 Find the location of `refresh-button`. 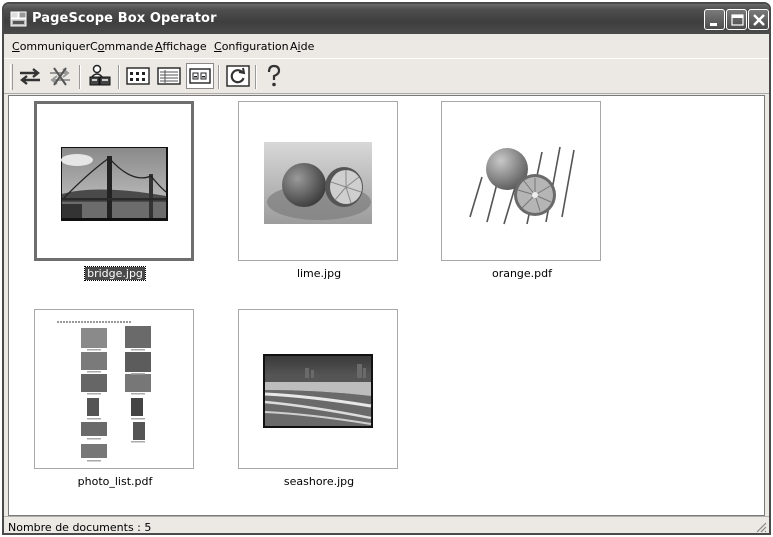

refresh-button is located at coordinates (238, 76).